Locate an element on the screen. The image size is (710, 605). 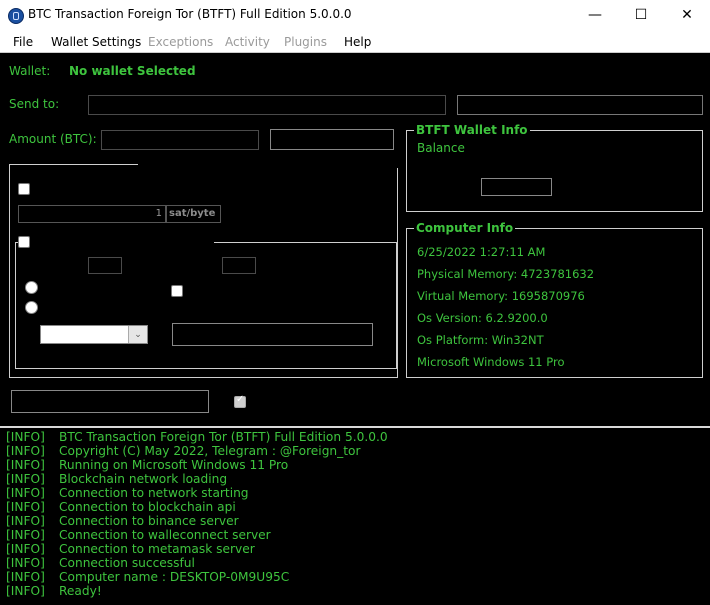
balance-label: Balance is located at coordinates (441, 148).